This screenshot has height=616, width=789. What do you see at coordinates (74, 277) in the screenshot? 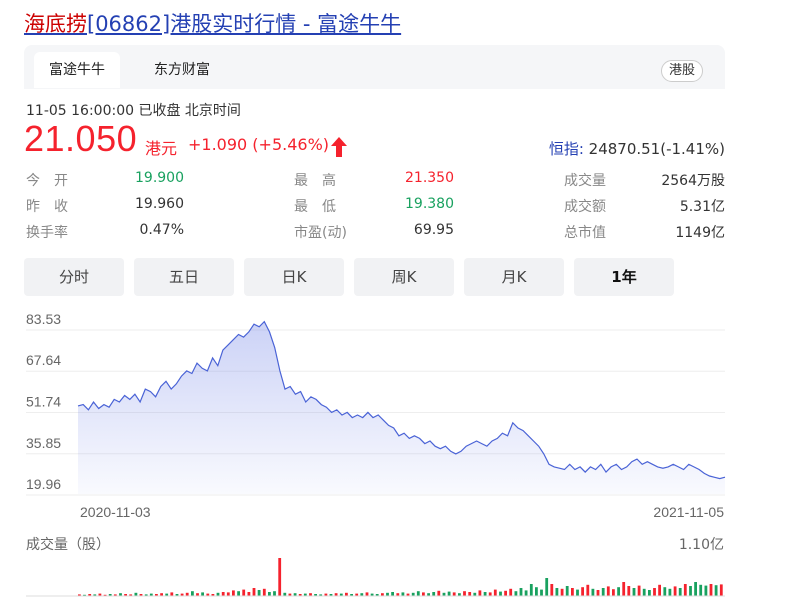
I see `period-intraday-button: 分时` at bounding box center [74, 277].